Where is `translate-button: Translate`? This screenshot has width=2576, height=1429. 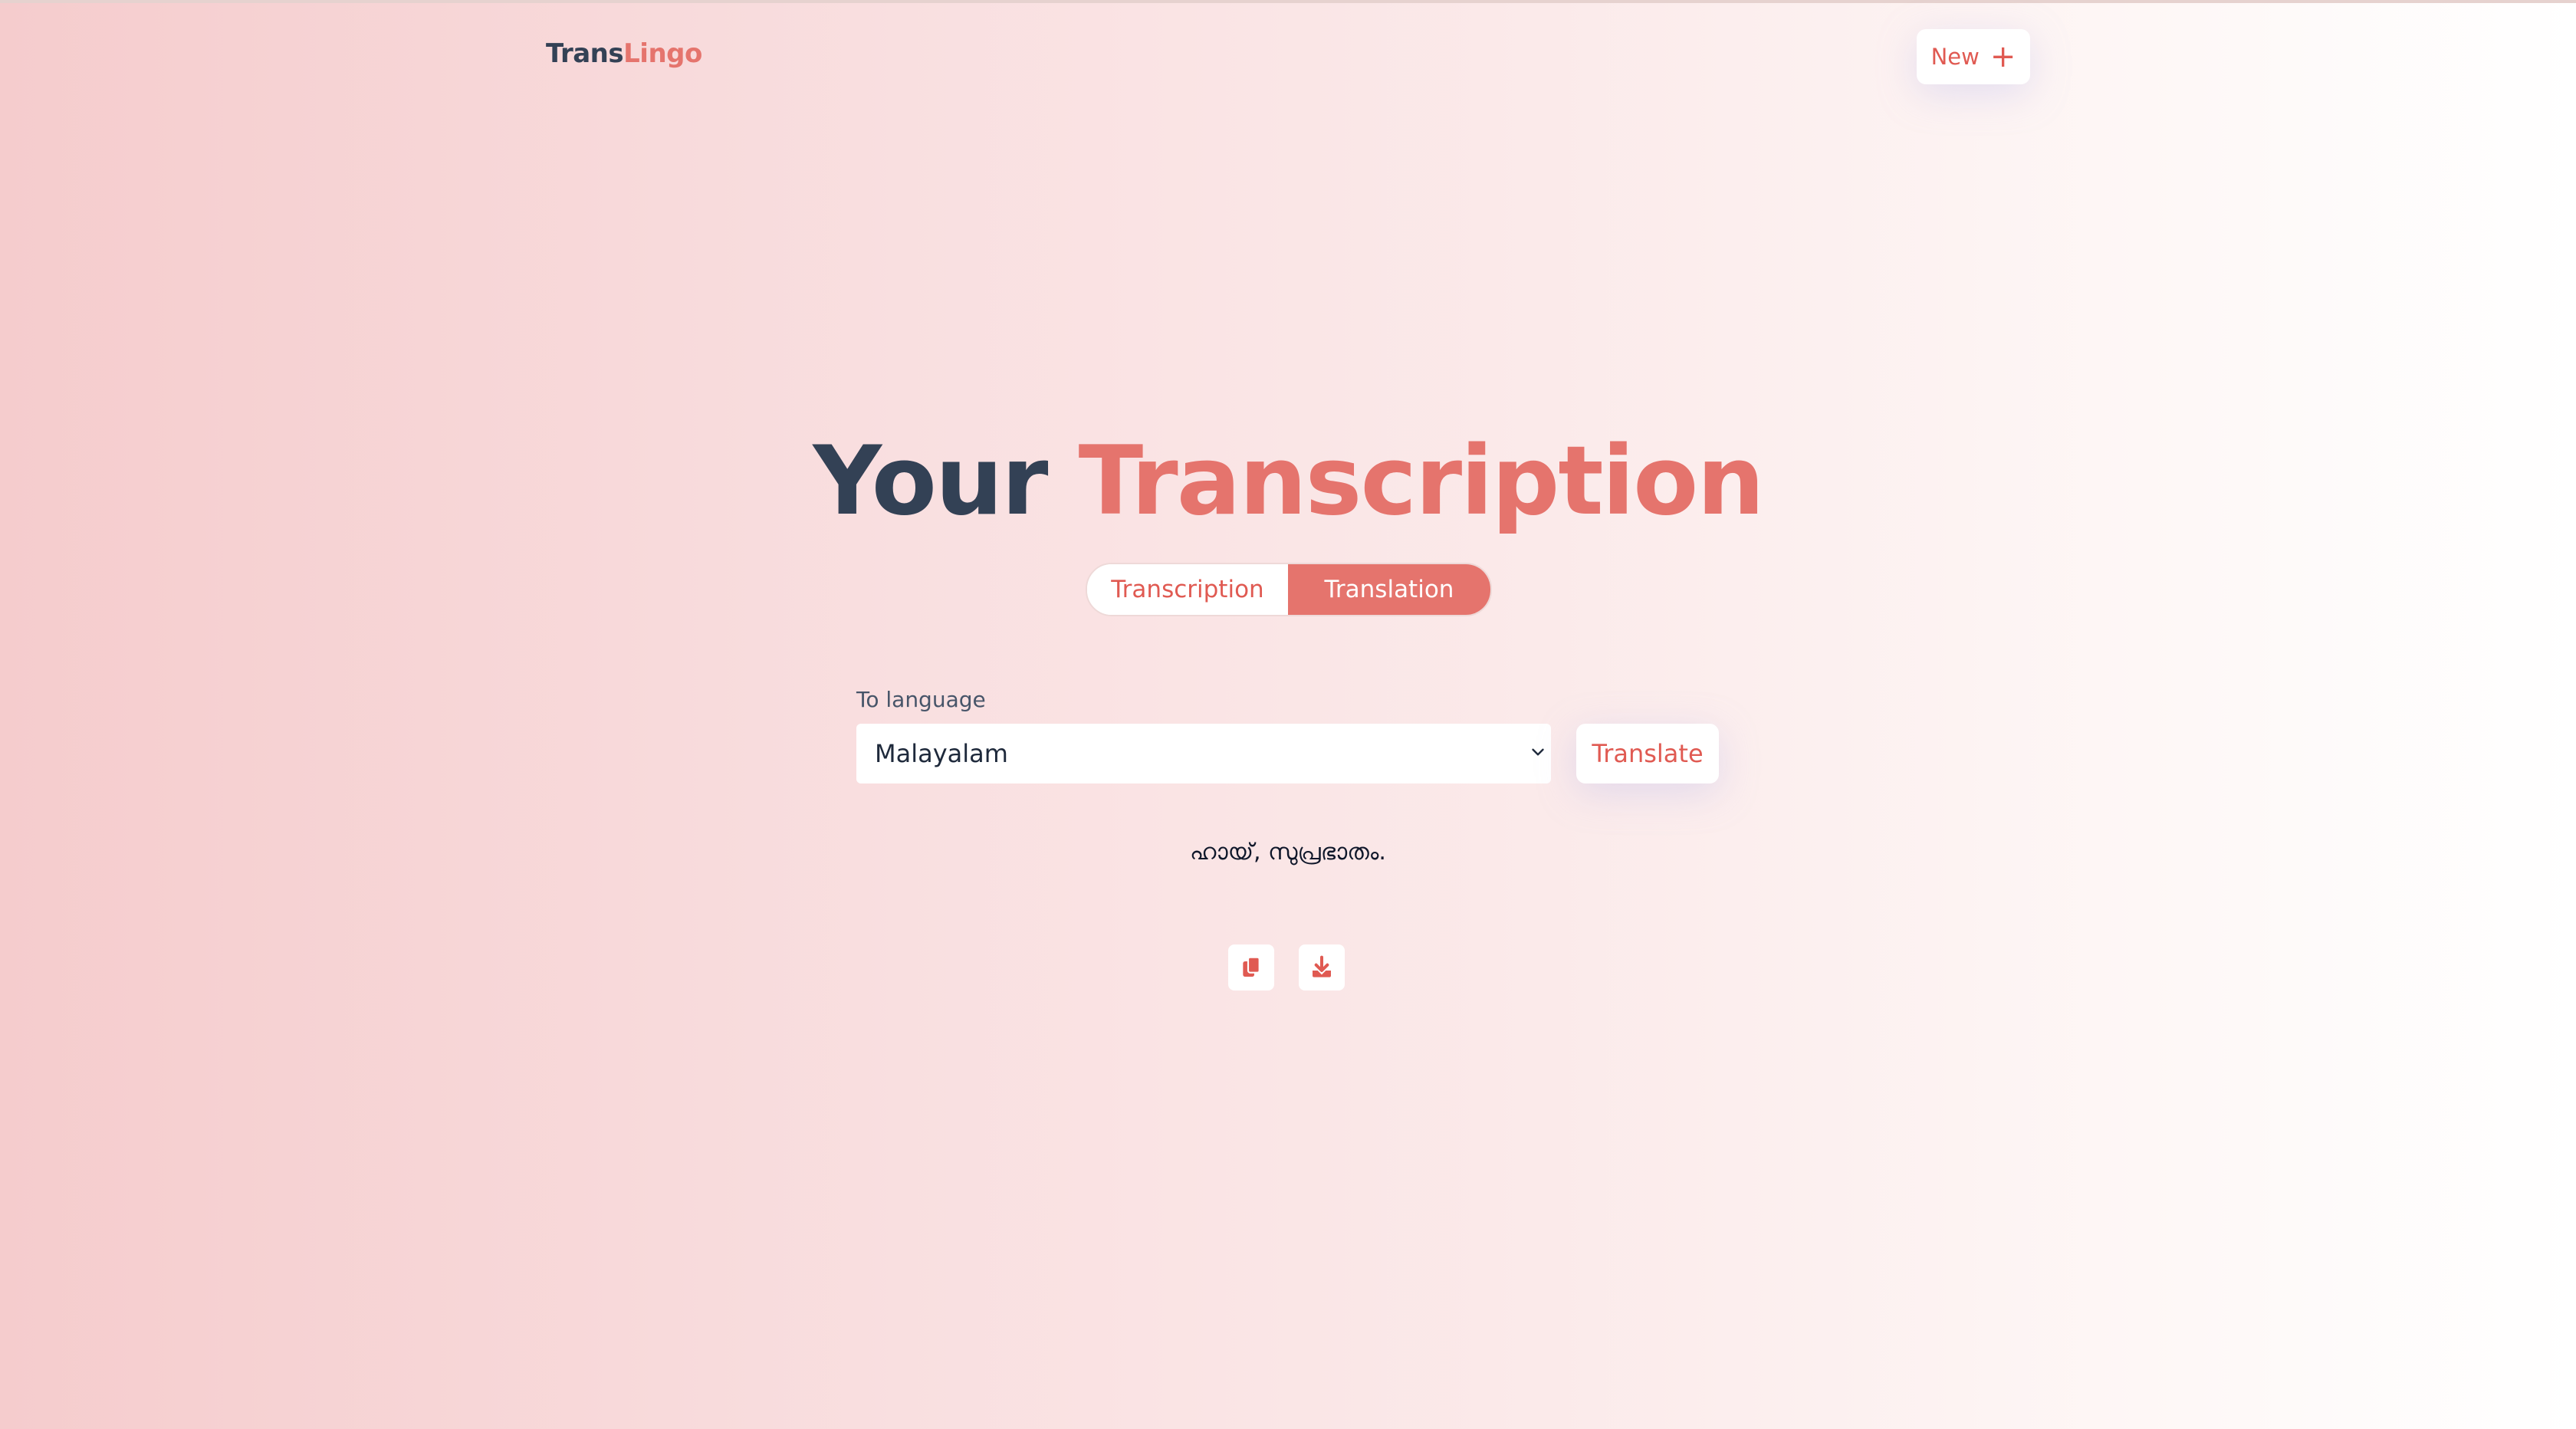 translate-button: Translate is located at coordinates (1648, 753).